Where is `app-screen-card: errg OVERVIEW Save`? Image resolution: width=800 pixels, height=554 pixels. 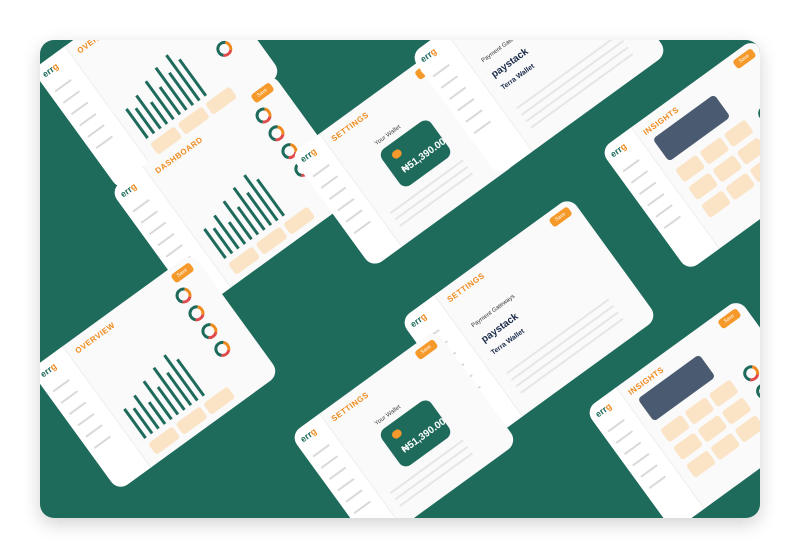
app-screen-card: errg OVERVIEW Save is located at coordinates (160, 372).